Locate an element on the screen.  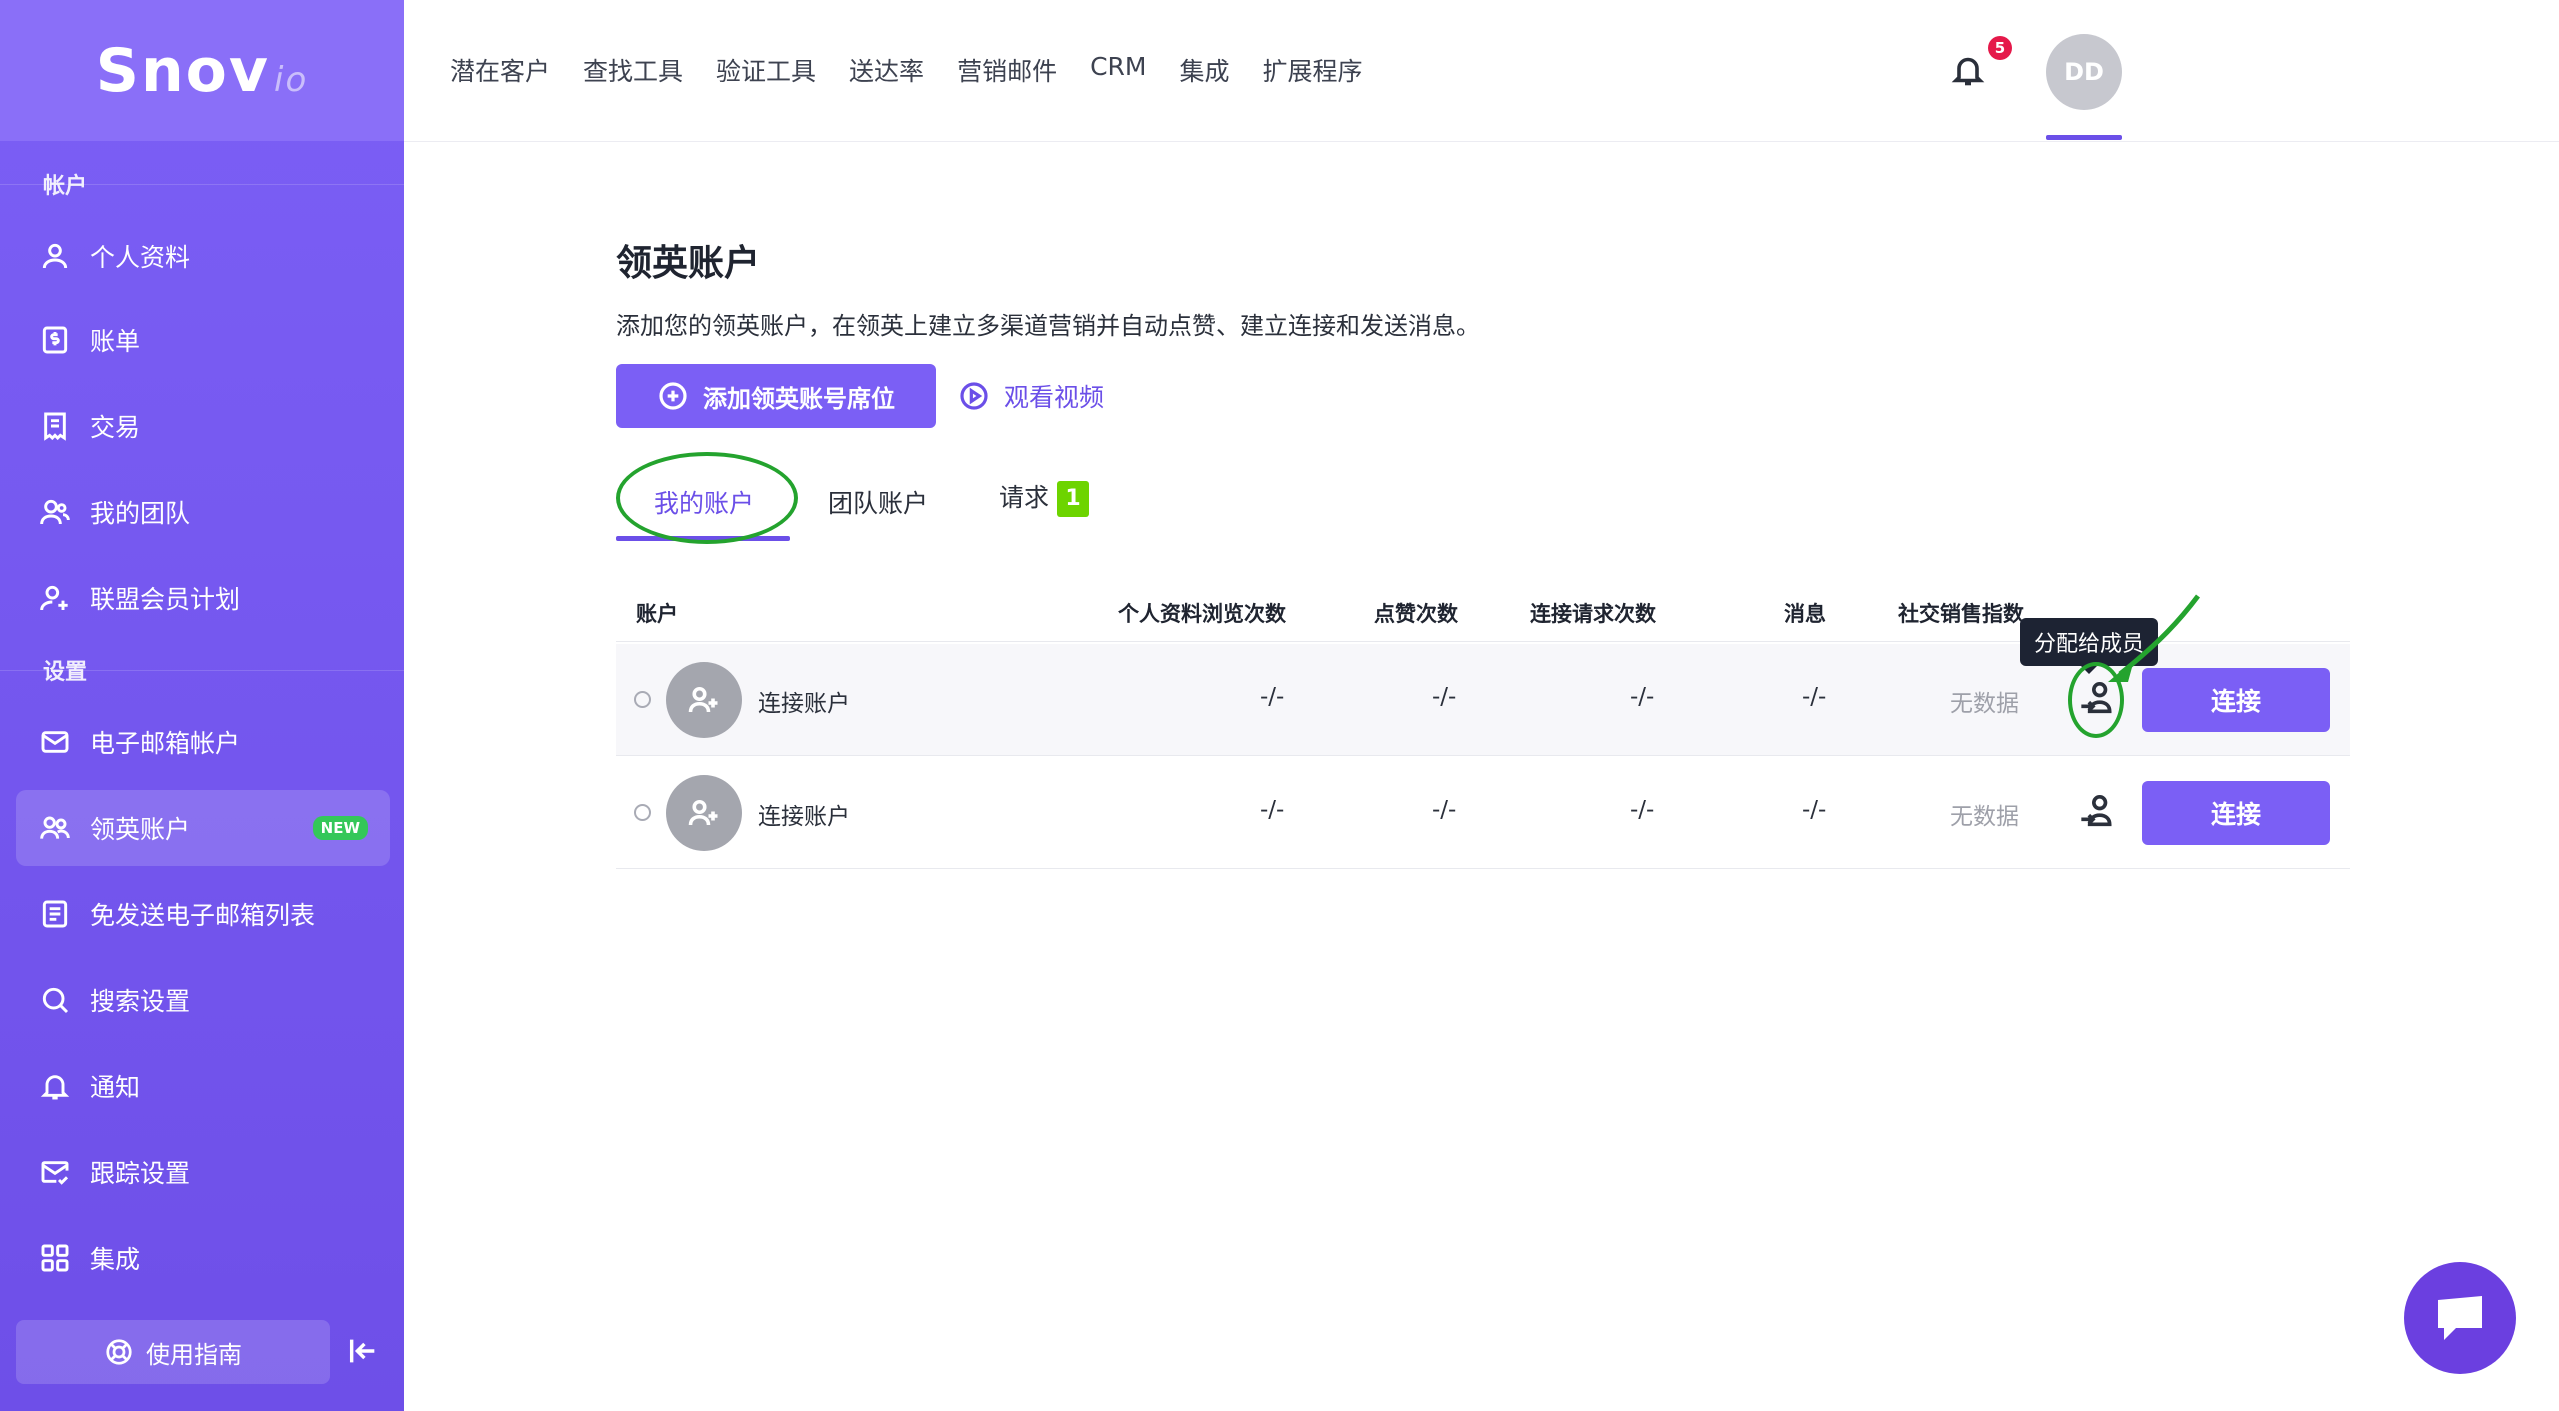
bell-icon is located at coordinates (1968, 71).